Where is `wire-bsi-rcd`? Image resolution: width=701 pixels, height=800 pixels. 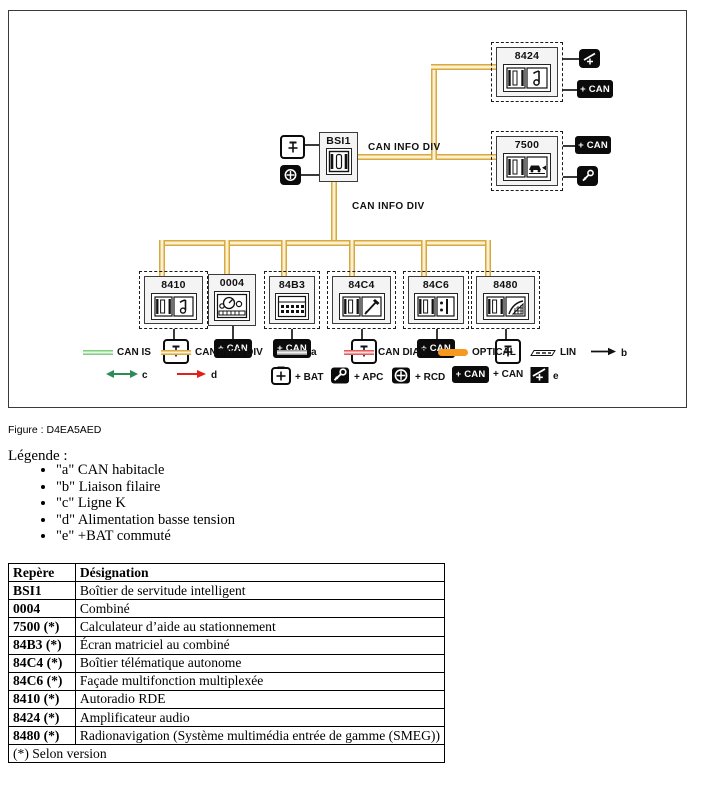 wire-bsi-rcd is located at coordinates (310, 175).